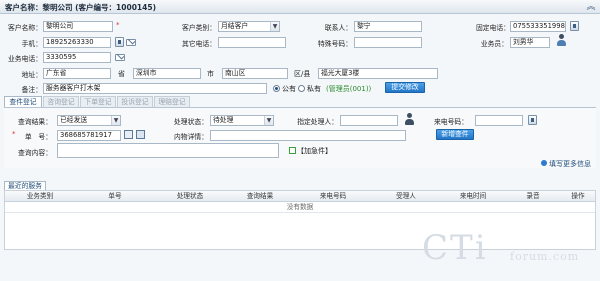 This screenshot has width=600, height=281. I want to click on salesman-label: 业务员：, so click(494, 44).